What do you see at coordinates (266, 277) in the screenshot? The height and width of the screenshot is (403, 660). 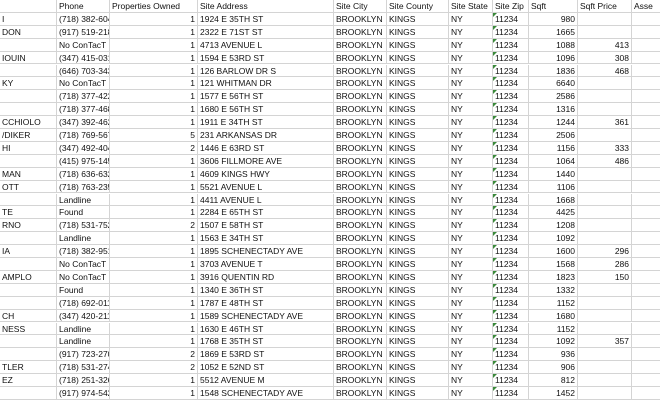 I see `site-address-cell: 3916 QUENTIN RD` at bounding box center [266, 277].